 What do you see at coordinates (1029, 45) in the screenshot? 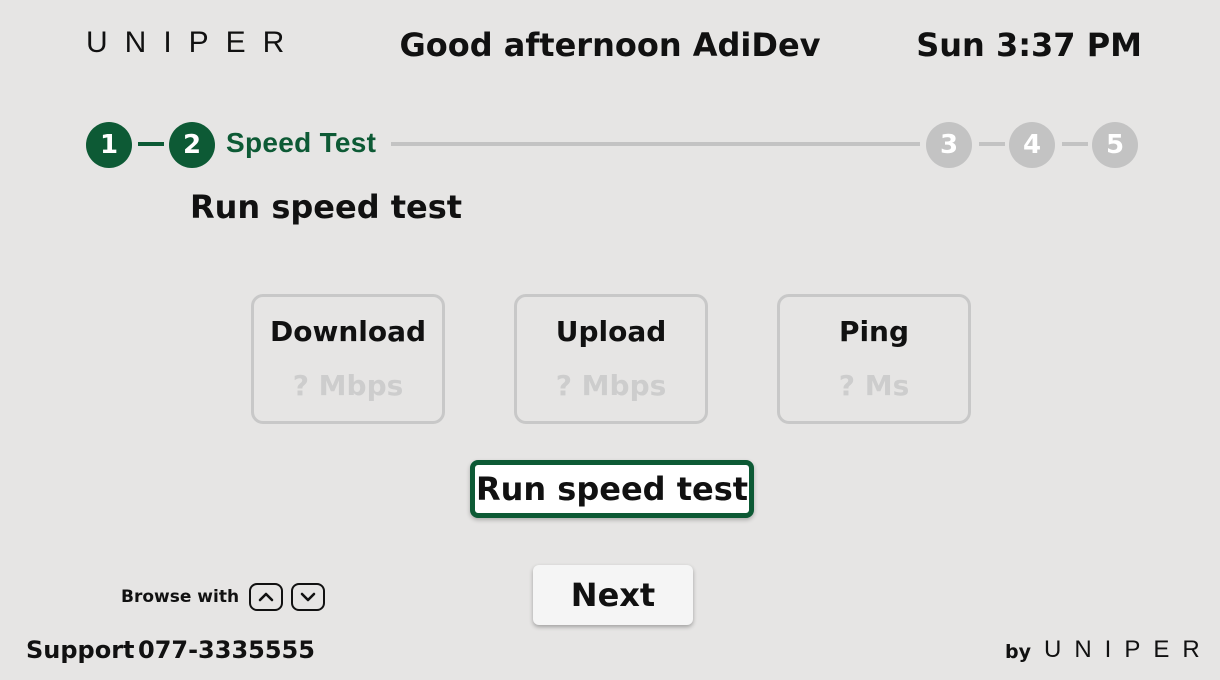
I see `clock: Sun 3:37 PM` at bounding box center [1029, 45].